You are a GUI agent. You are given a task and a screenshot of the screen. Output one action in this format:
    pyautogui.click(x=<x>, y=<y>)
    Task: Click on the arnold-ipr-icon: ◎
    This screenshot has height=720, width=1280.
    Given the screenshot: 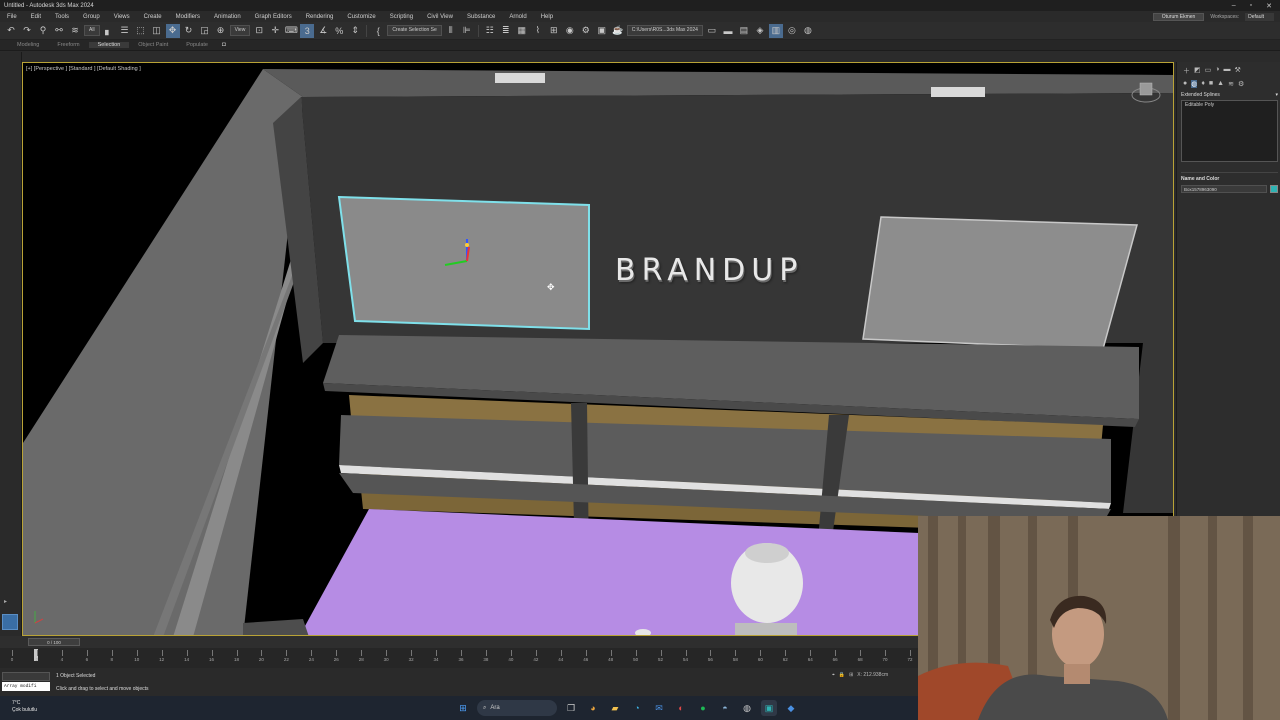 What is the action you would take?
    pyautogui.click(x=792, y=31)
    